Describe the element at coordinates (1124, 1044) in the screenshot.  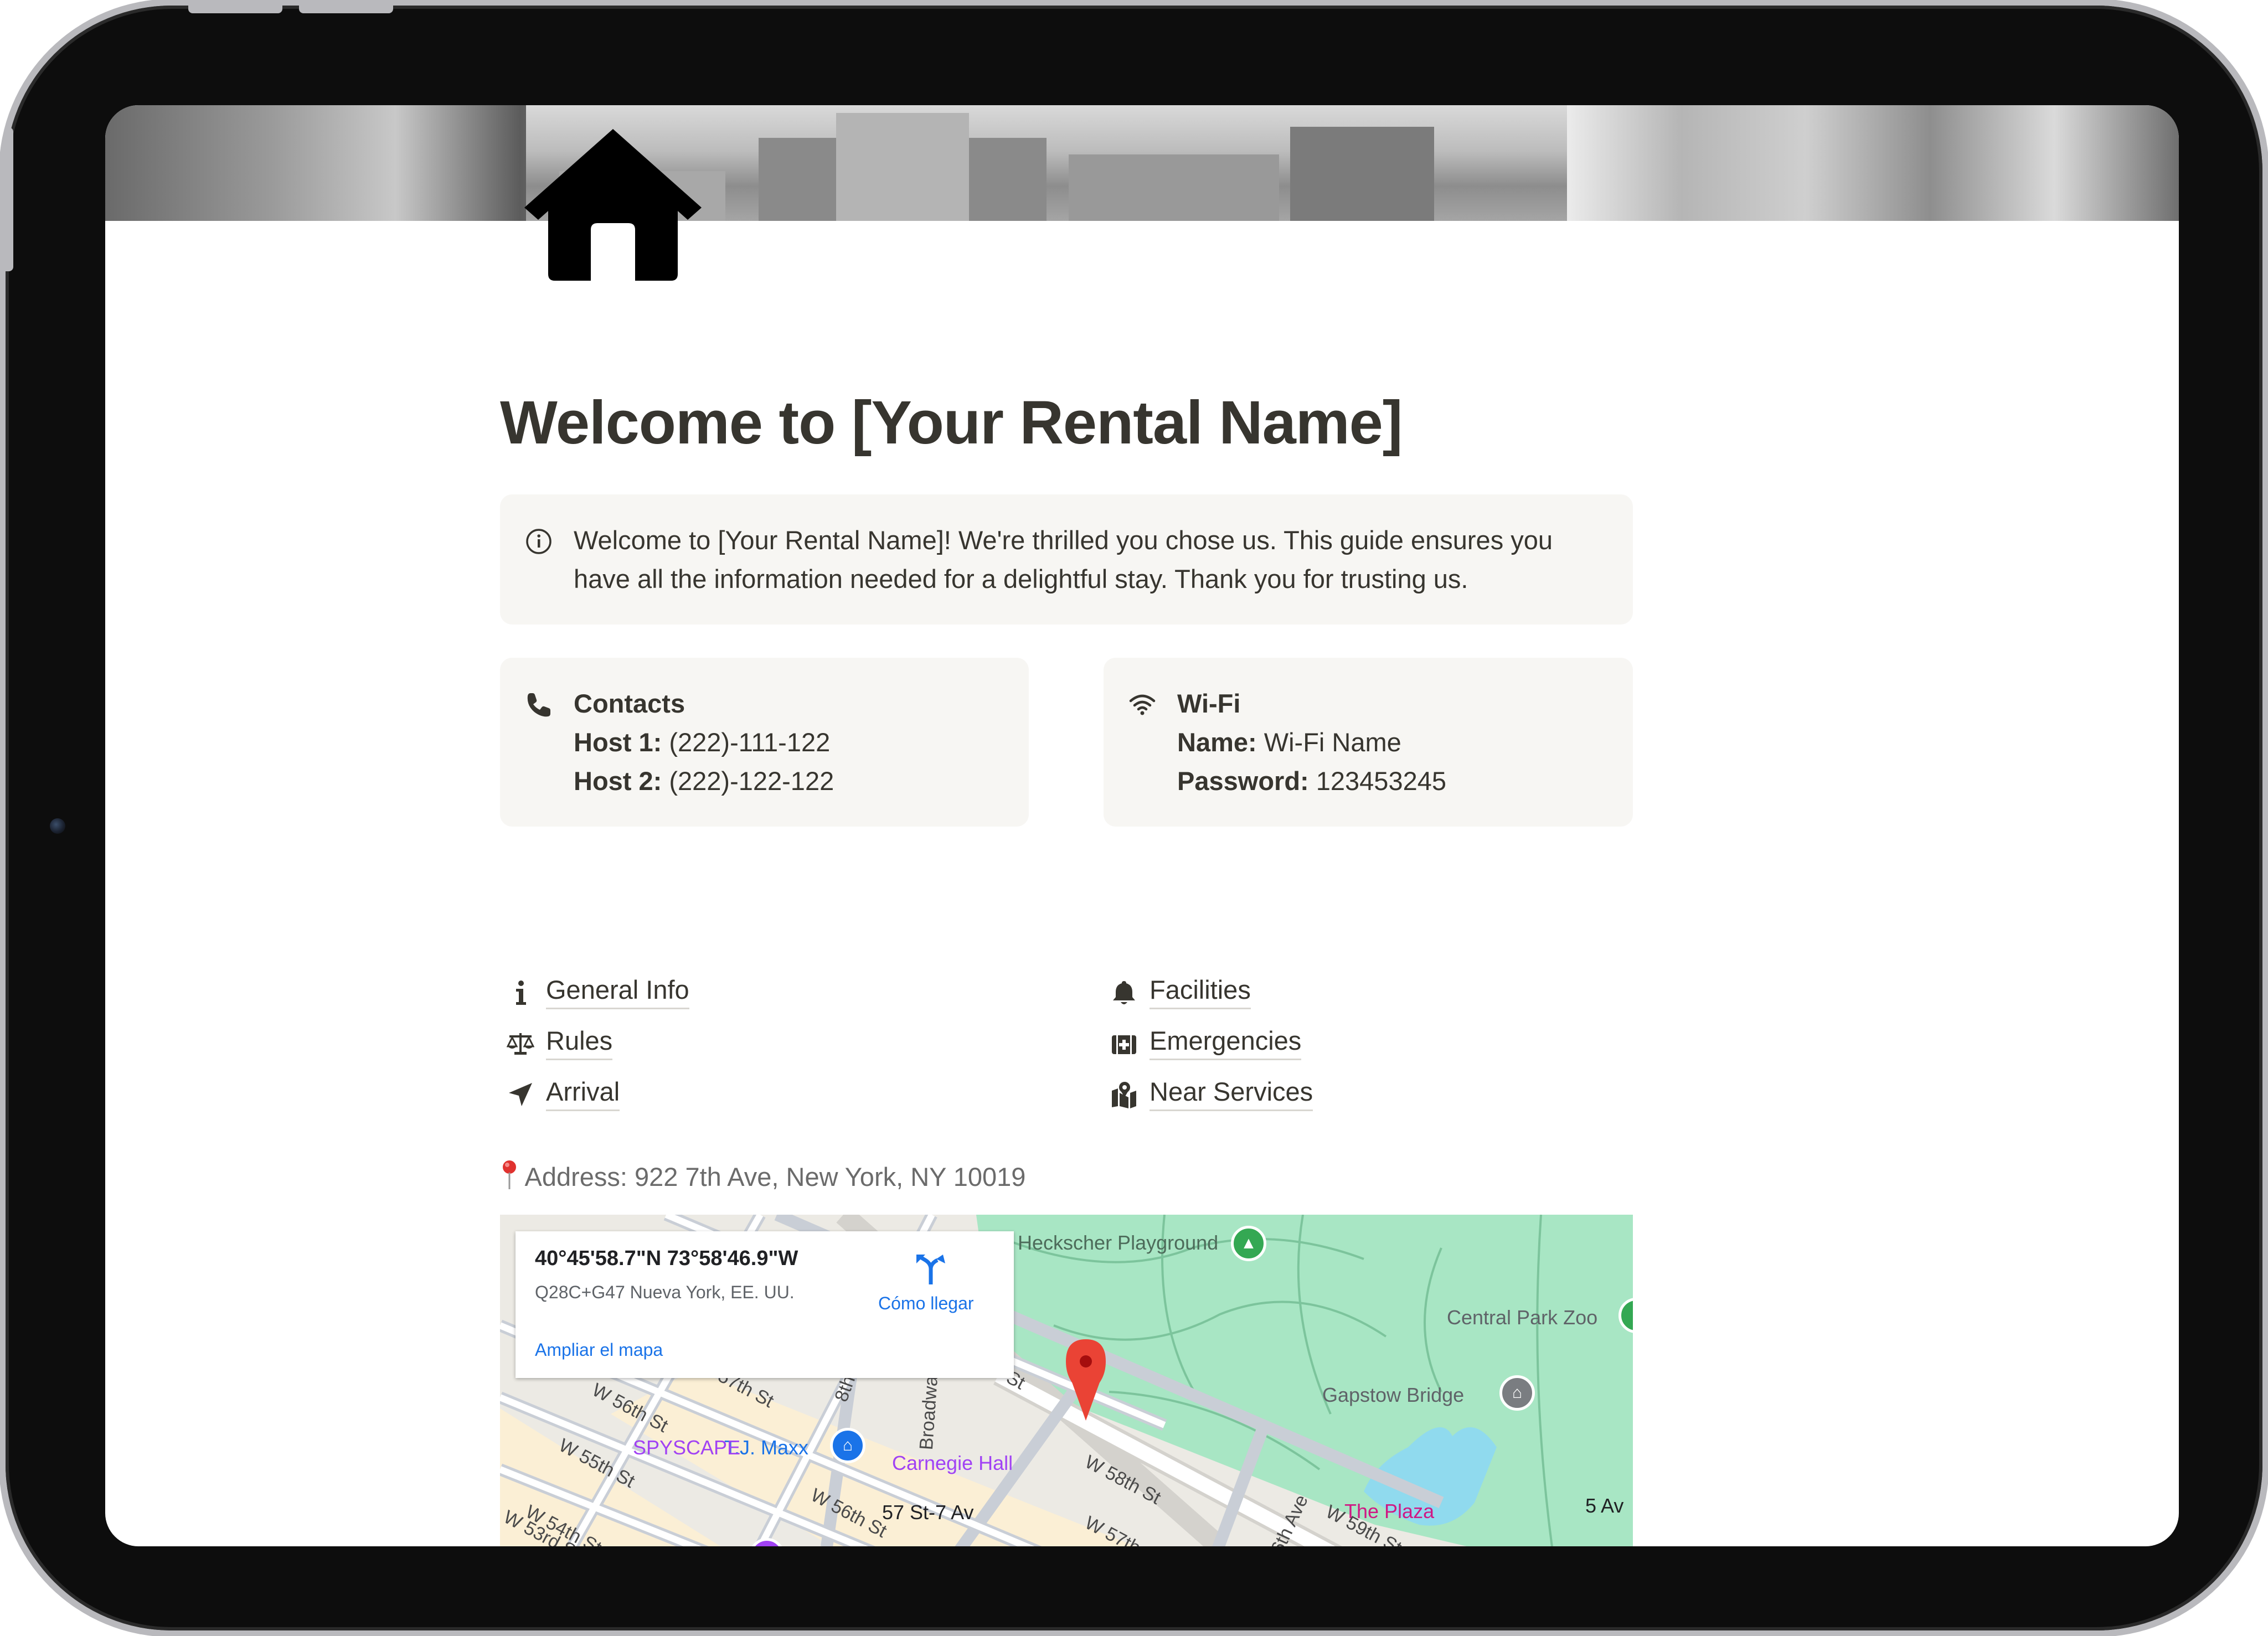
I see `first-aid-icon` at that location.